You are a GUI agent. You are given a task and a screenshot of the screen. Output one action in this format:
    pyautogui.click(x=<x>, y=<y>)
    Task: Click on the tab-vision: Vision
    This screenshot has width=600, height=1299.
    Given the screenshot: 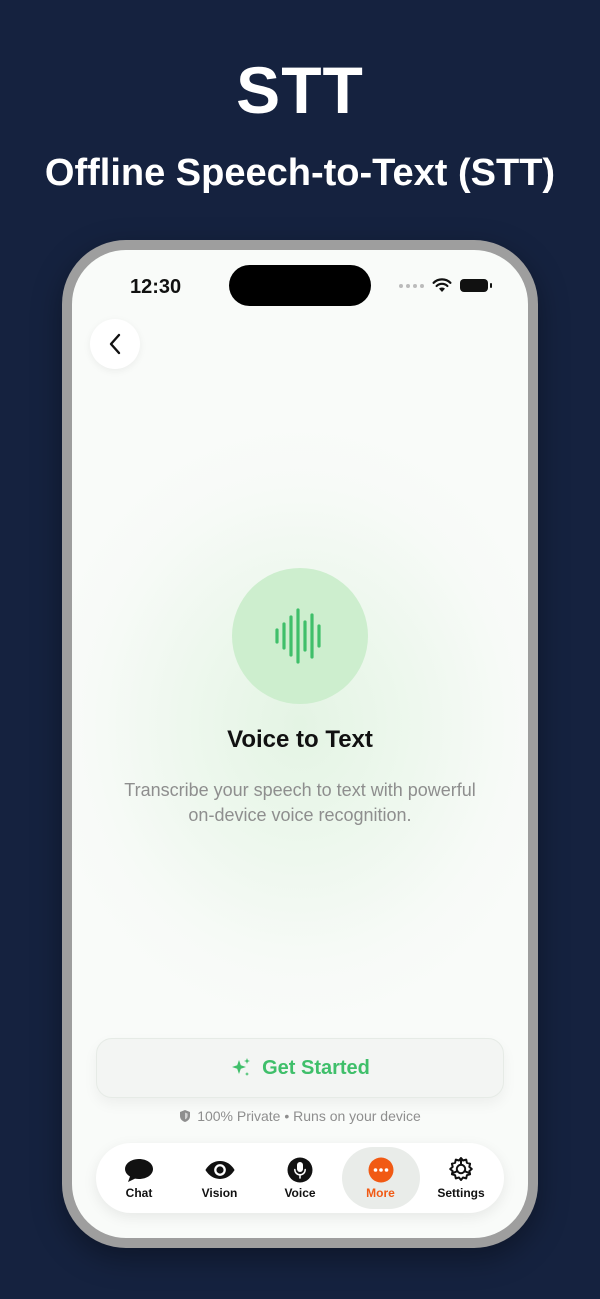 What is the action you would take?
    pyautogui.click(x=220, y=1178)
    